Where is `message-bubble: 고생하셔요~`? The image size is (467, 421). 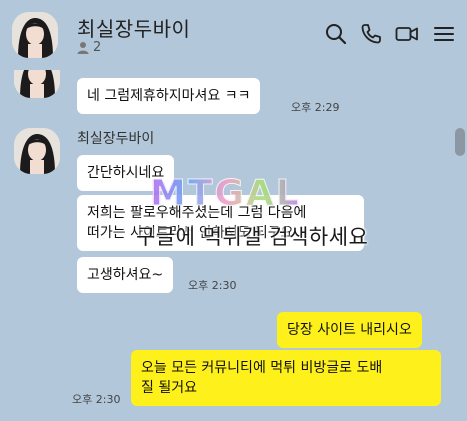 message-bubble: 고생하셔요~ is located at coordinates (125, 275).